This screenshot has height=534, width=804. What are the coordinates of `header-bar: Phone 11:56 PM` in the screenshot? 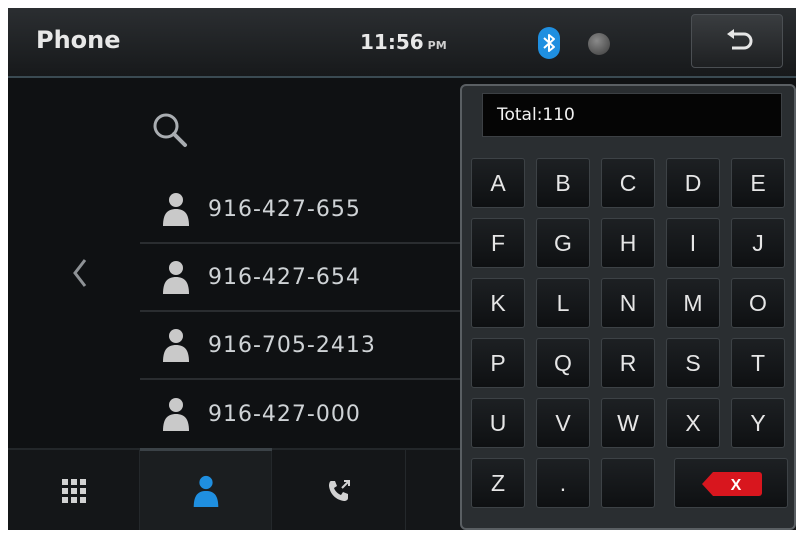 It's located at (402, 43).